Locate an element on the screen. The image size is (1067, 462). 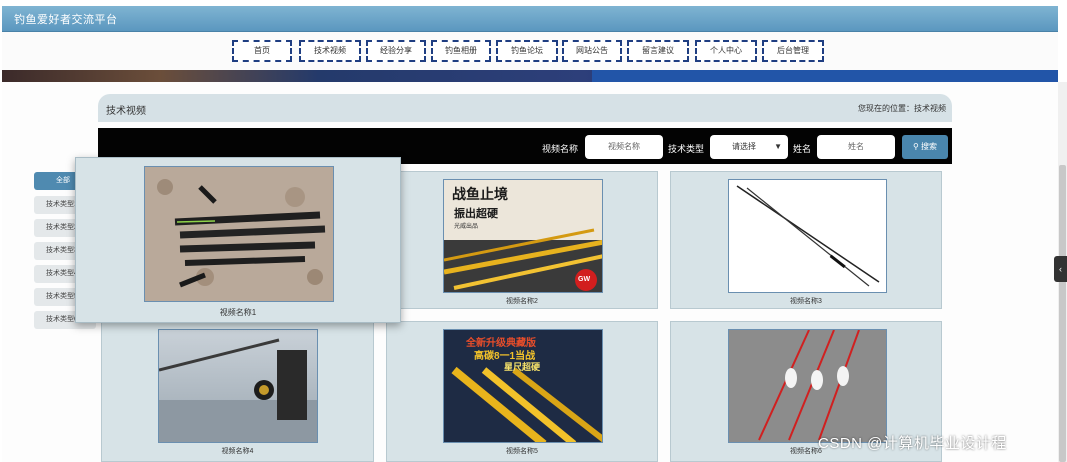
video-caption: 视频名称4 is located at coordinates (237, 451).